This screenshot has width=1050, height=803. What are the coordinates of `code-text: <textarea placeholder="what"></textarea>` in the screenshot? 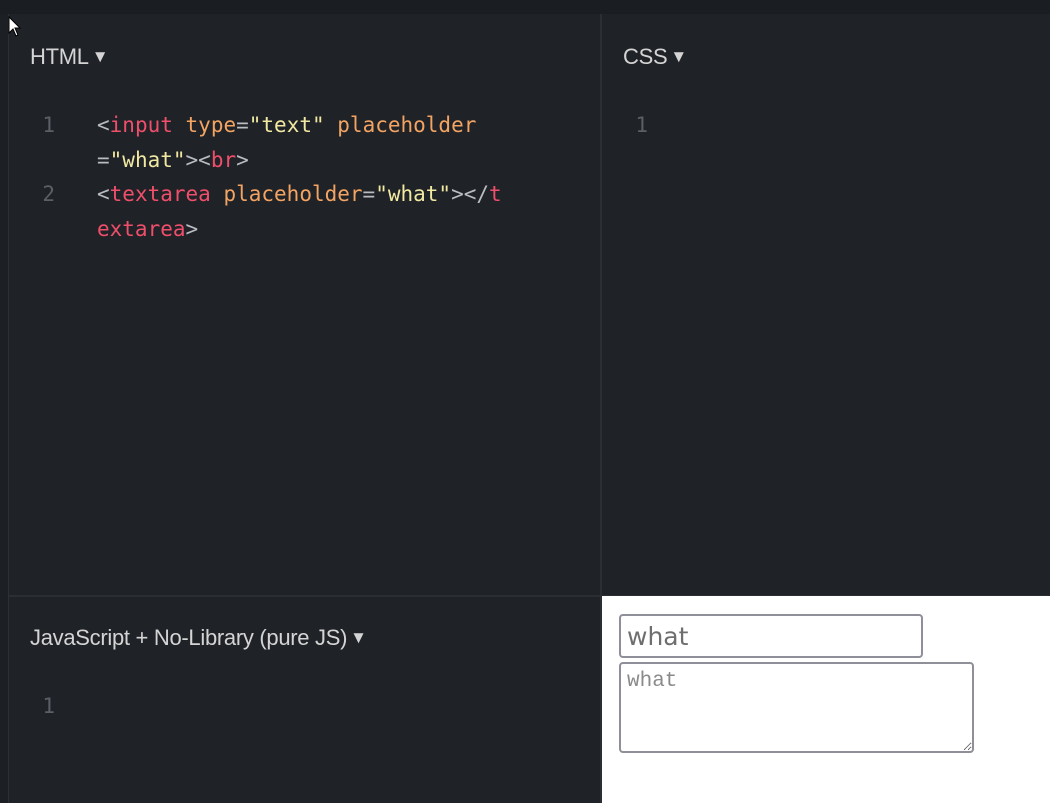 It's located at (302, 211).